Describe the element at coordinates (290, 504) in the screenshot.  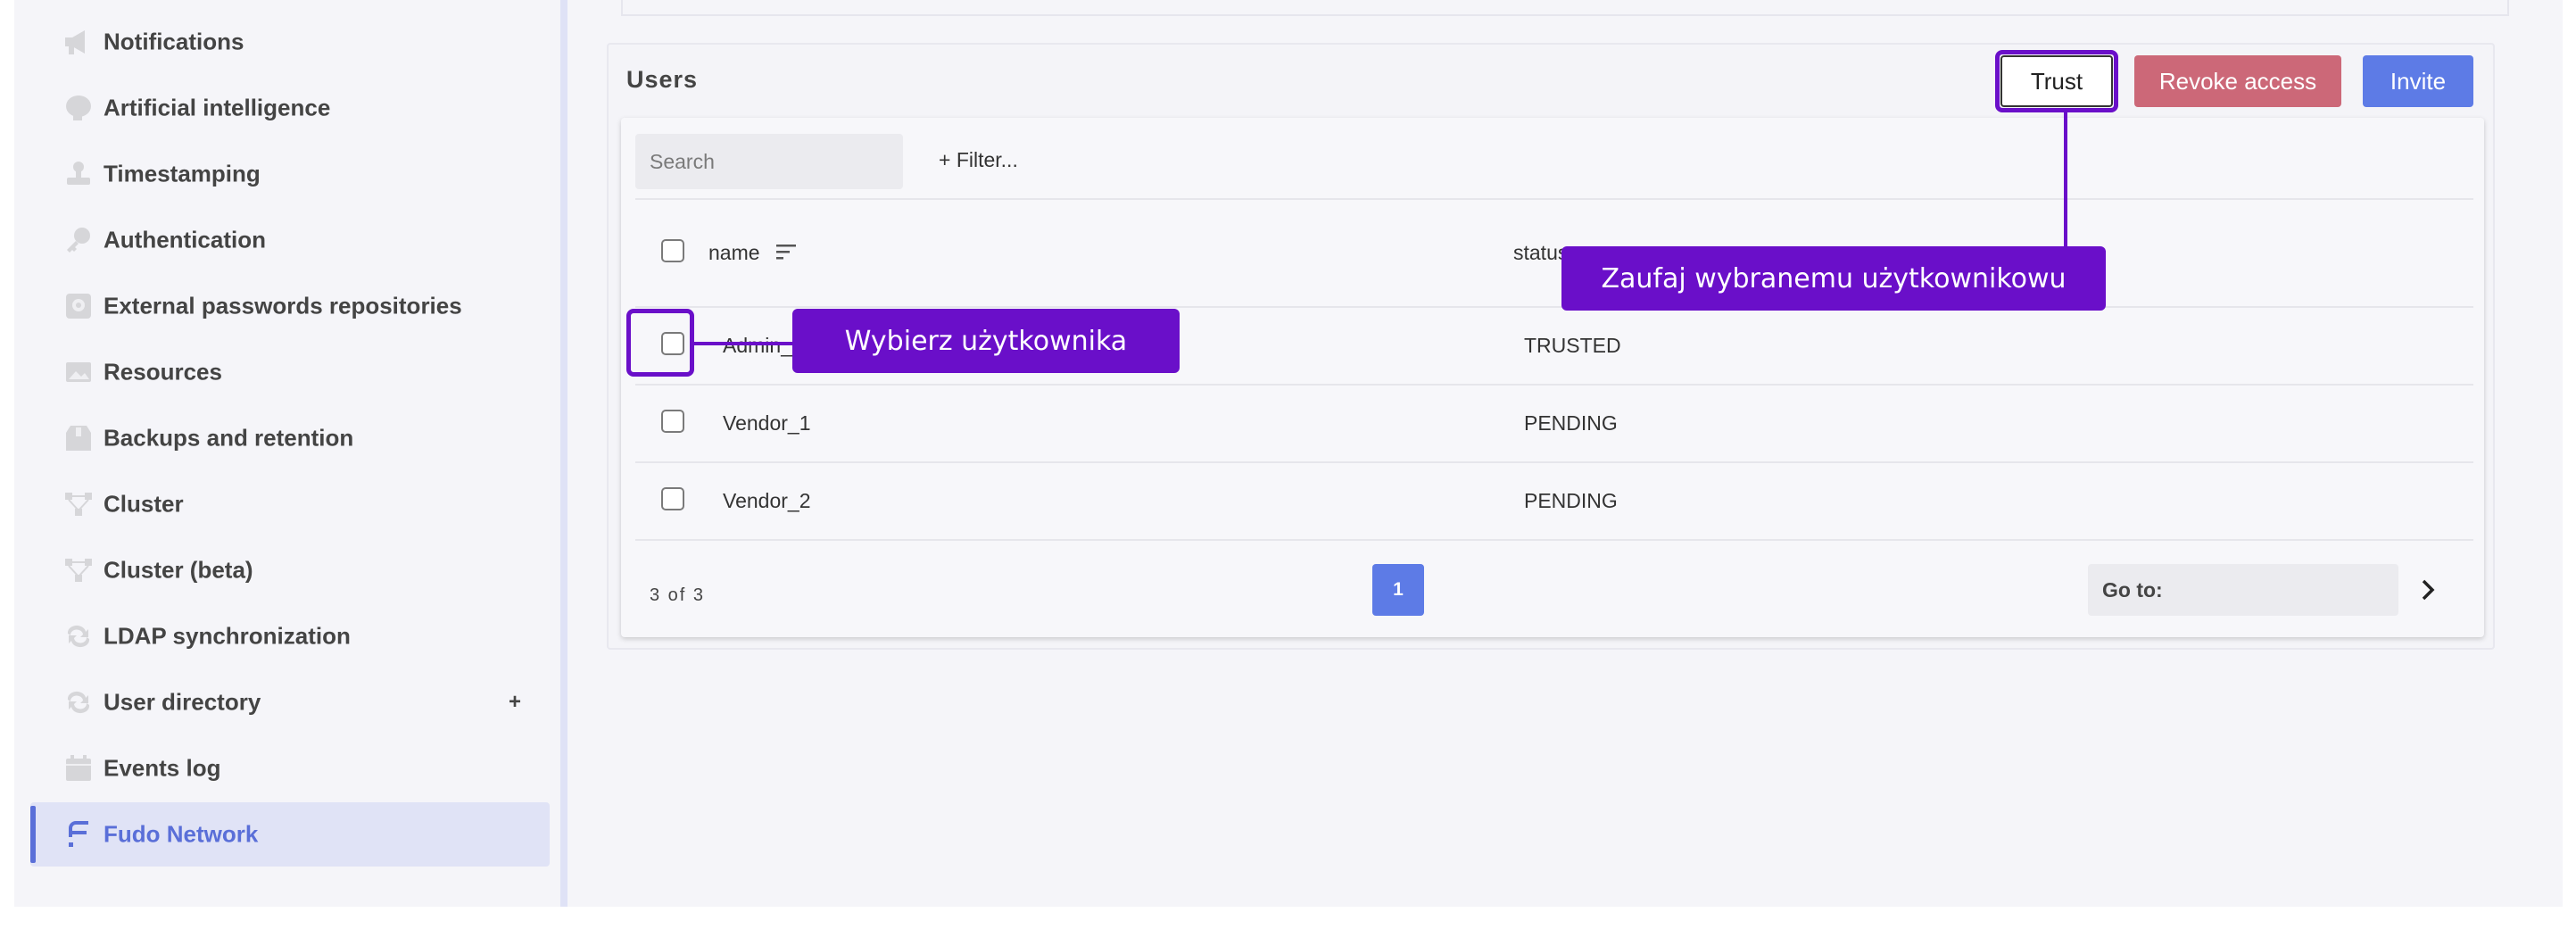
I see `sidebar-item-cluster: Cluster` at that location.